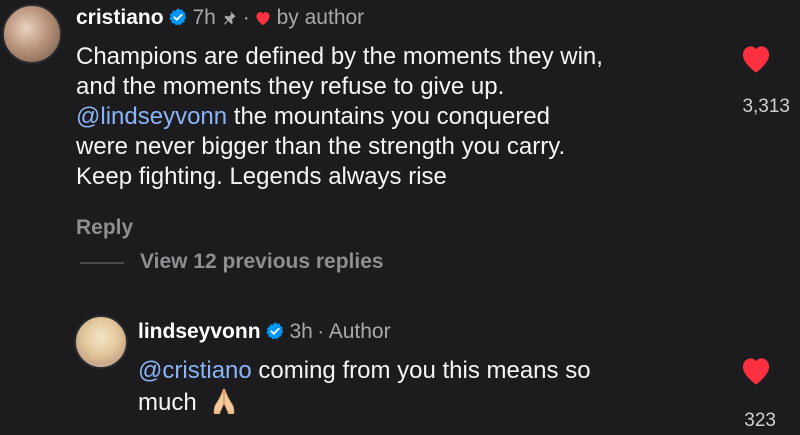  Describe the element at coordinates (167, 402) in the screenshot. I see `reply-text: much` at that location.